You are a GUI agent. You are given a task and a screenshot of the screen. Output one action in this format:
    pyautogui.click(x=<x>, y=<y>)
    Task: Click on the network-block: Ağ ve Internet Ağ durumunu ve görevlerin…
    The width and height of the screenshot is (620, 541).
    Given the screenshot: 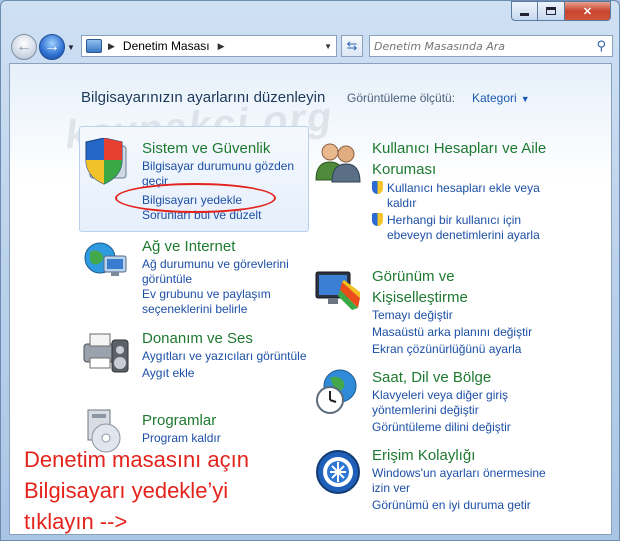 What is the action you would take?
    pyautogui.click(x=227, y=276)
    